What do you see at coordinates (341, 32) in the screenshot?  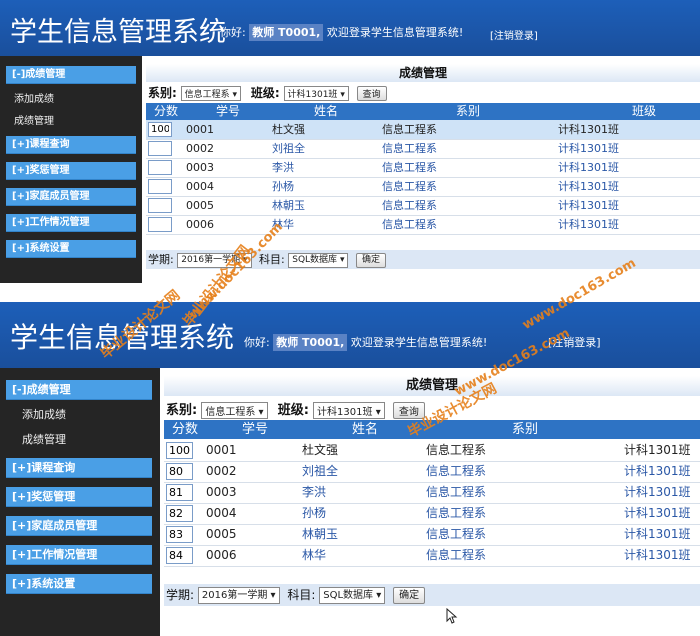 I see `greeting: 你好: 教师 T0001, 欢迎登录学生信息管理系统!` at bounding box center [341, 32].